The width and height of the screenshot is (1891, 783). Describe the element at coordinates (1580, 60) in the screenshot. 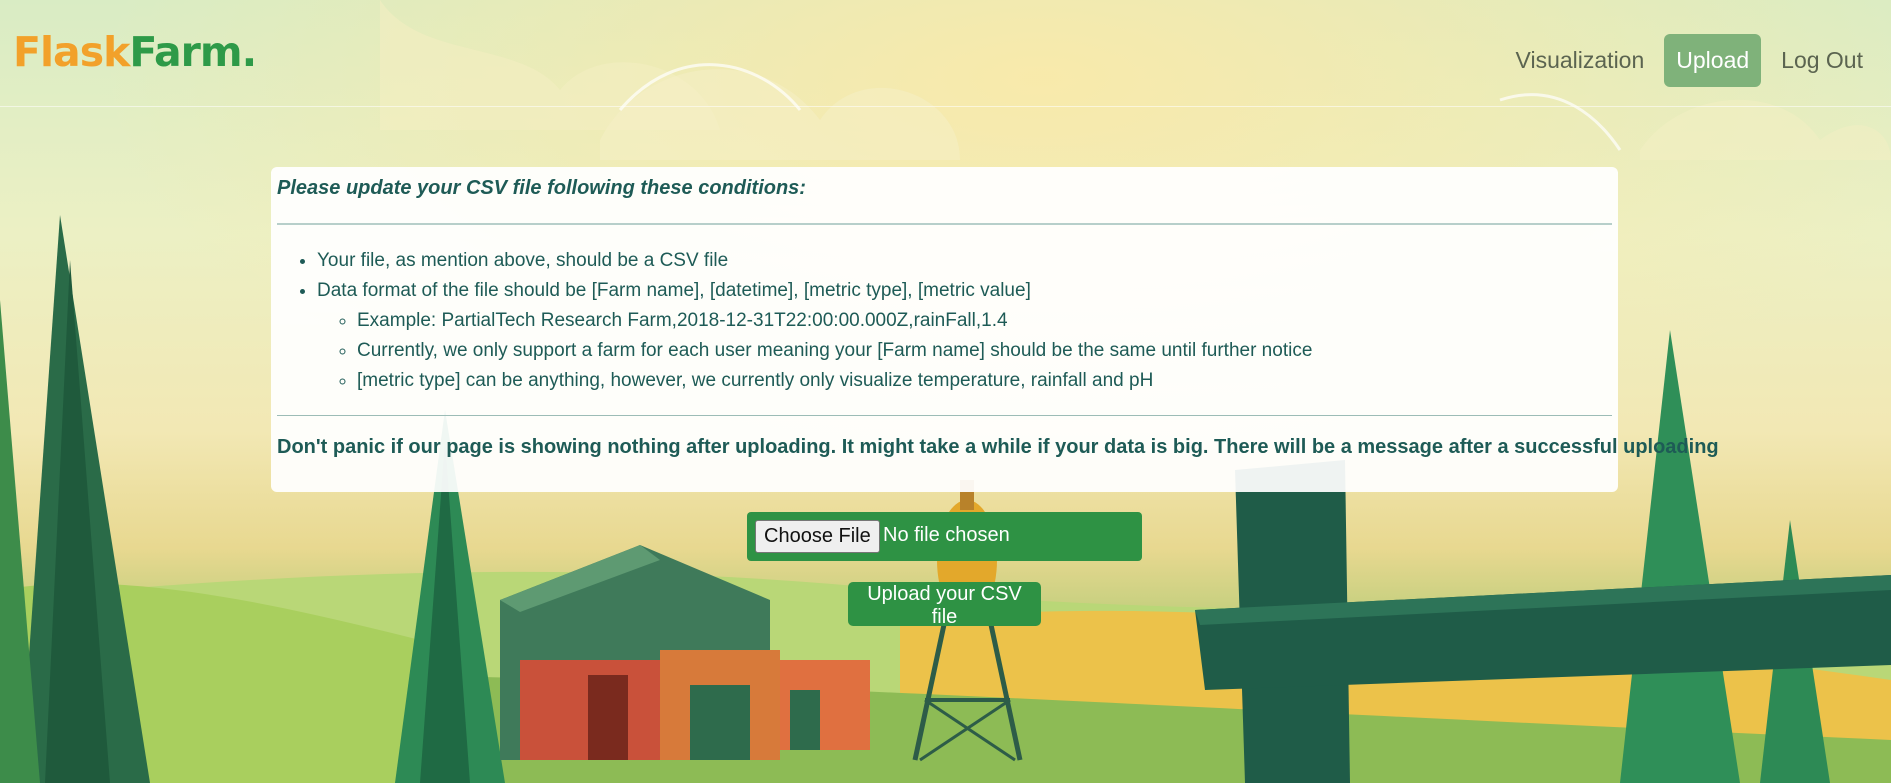

I see `nav-visualization: Visualization` at that location.